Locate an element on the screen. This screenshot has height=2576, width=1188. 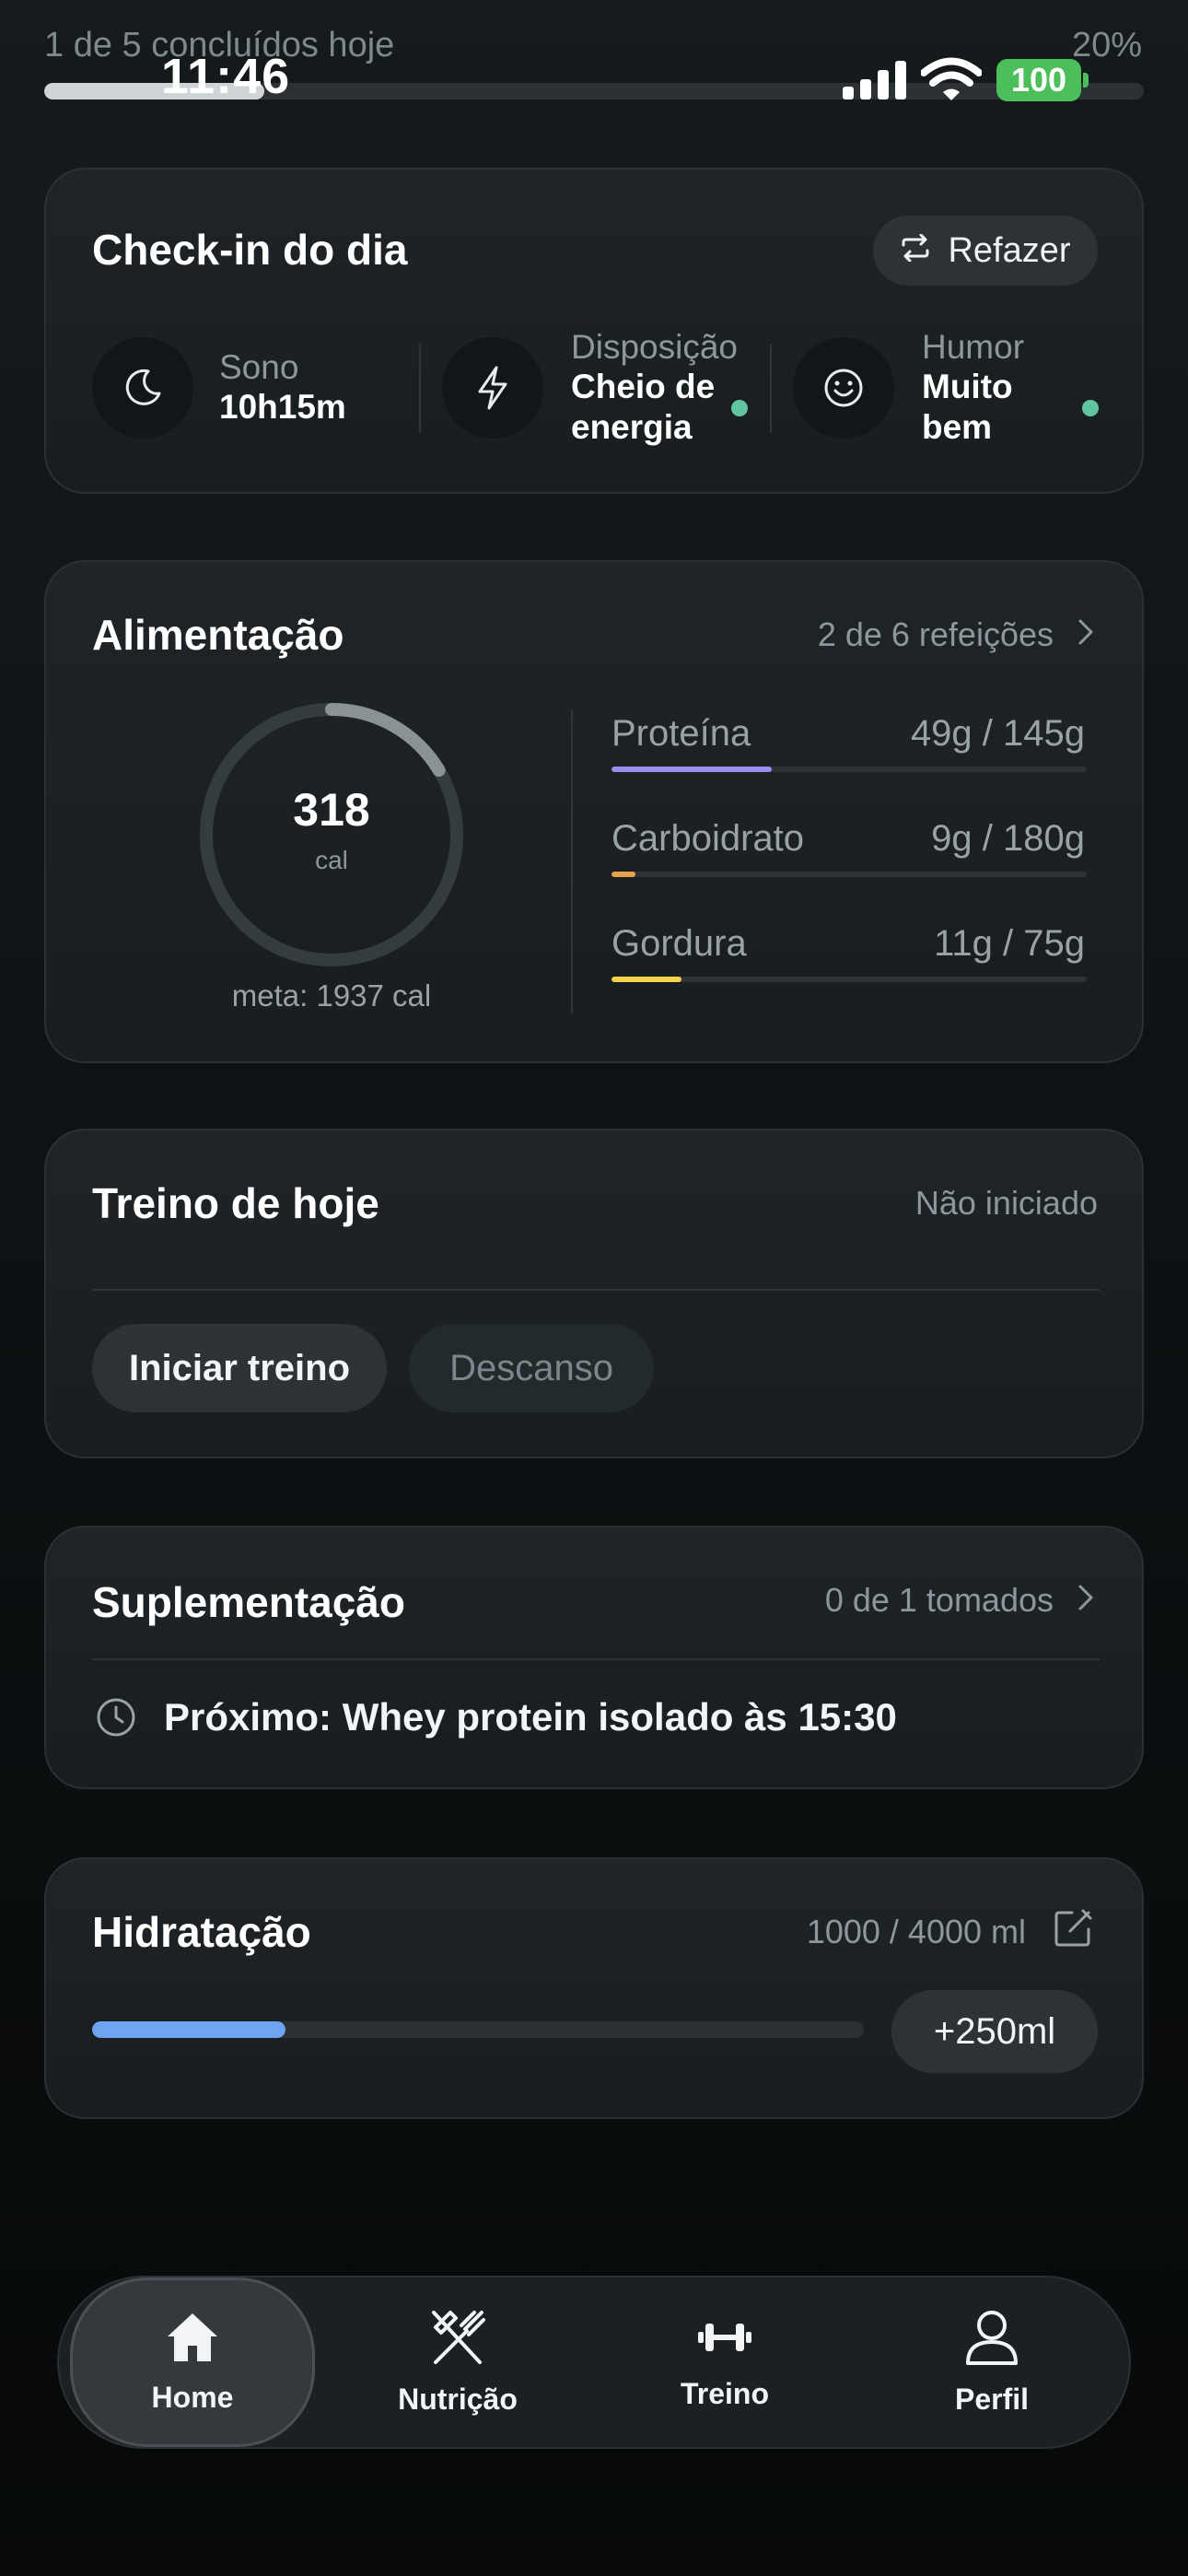
dumbbell-icon is located at coordinates (724, 2341).